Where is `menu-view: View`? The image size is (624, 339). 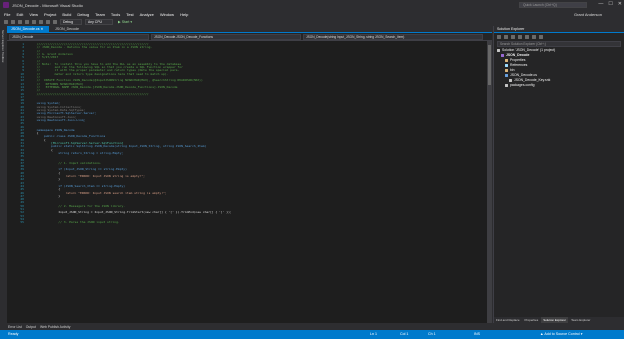
menu-view: View is located at coordinates (33, 14).